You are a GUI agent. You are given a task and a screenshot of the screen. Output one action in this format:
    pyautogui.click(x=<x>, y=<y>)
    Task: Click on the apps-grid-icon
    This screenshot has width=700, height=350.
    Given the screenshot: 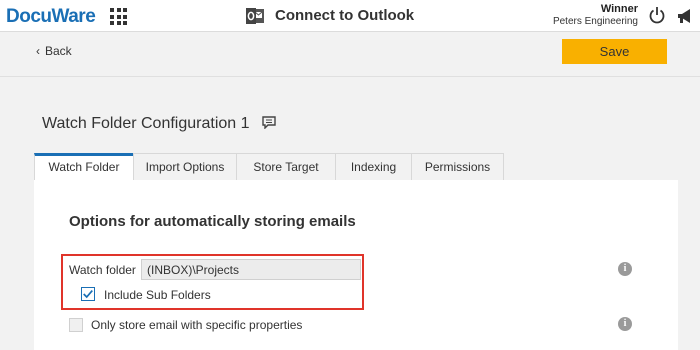 What is the action you would take?
    pyautogui.click(x=118, y=16)
    